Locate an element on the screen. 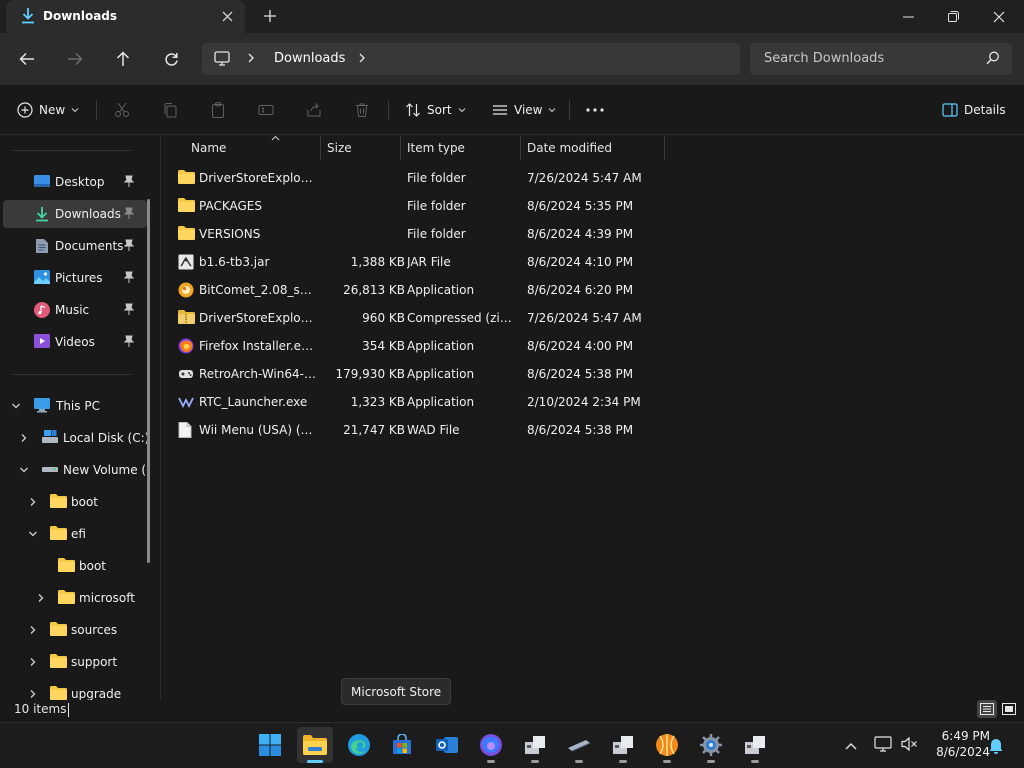  refresh-button is located at coordinates (171, 59).